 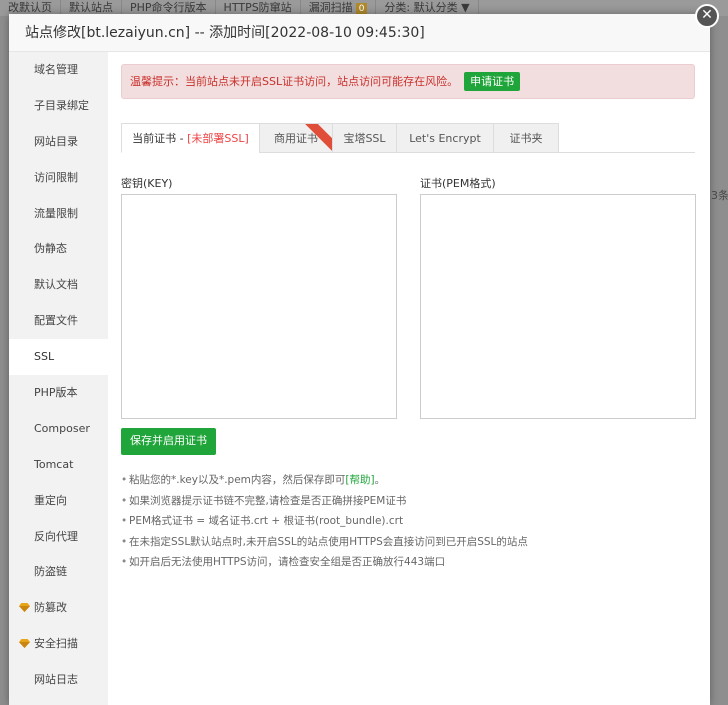 I want to click on sidebar-item-label: 重定向, so click(x=50, y=500).